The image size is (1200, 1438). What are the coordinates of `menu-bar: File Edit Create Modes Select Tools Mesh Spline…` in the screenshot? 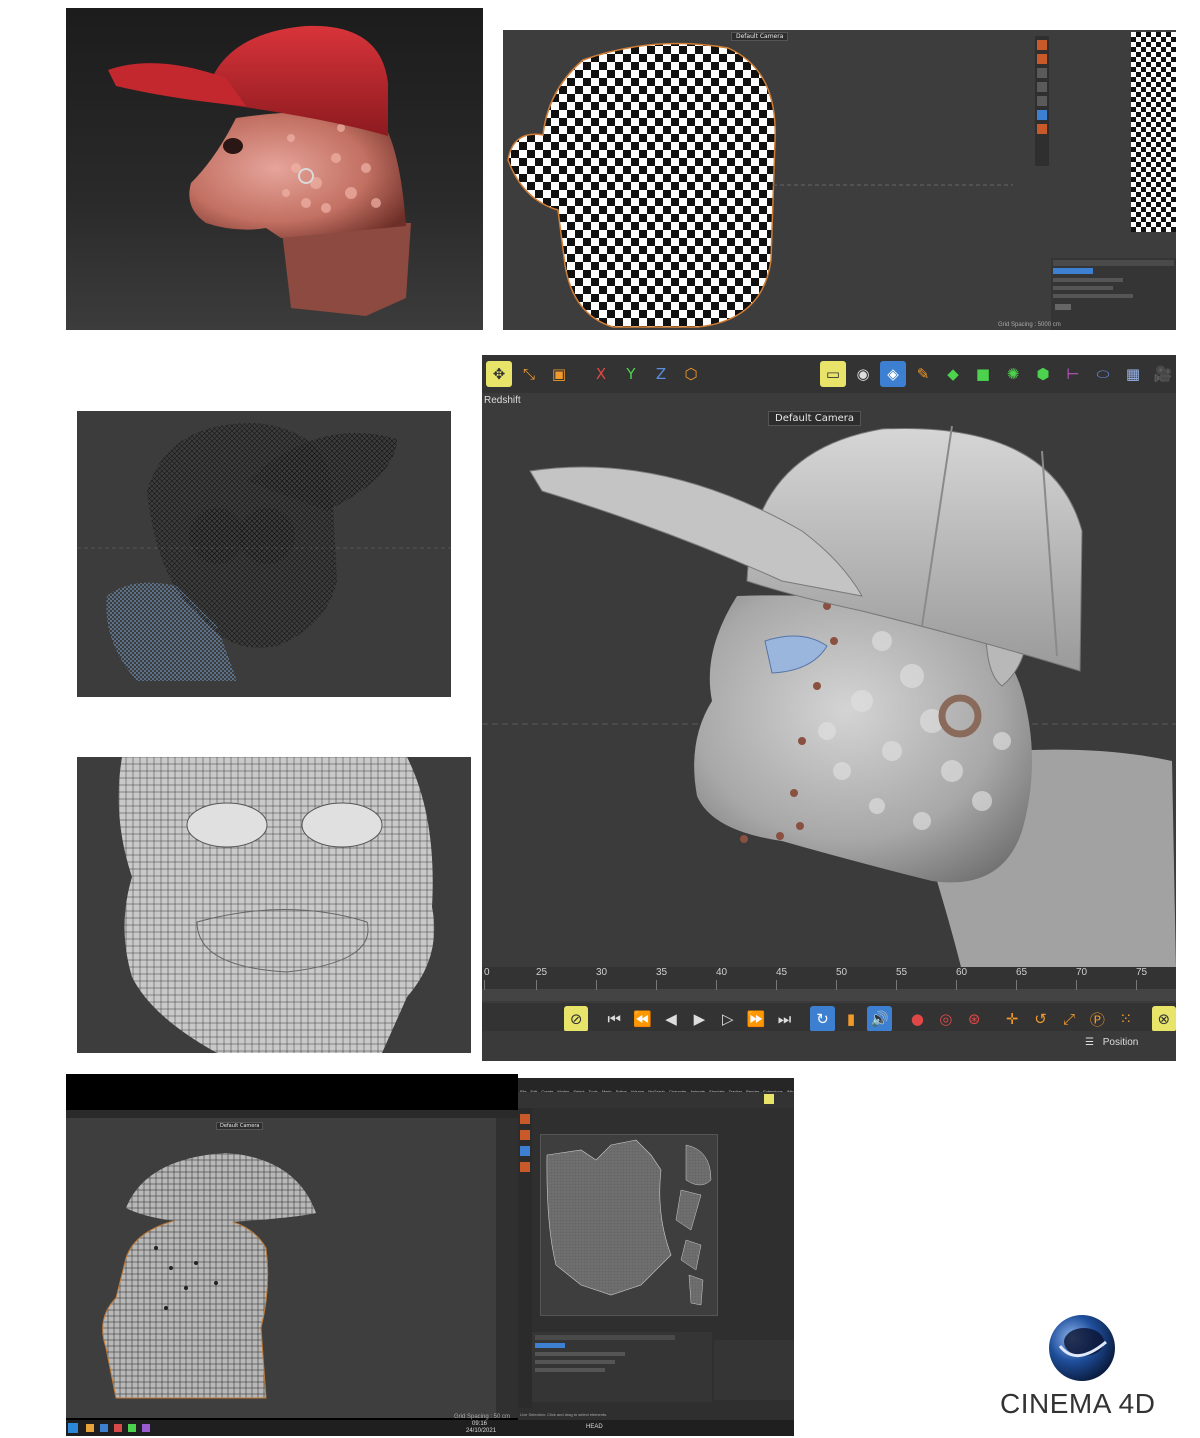 It's located at (656, 1085).